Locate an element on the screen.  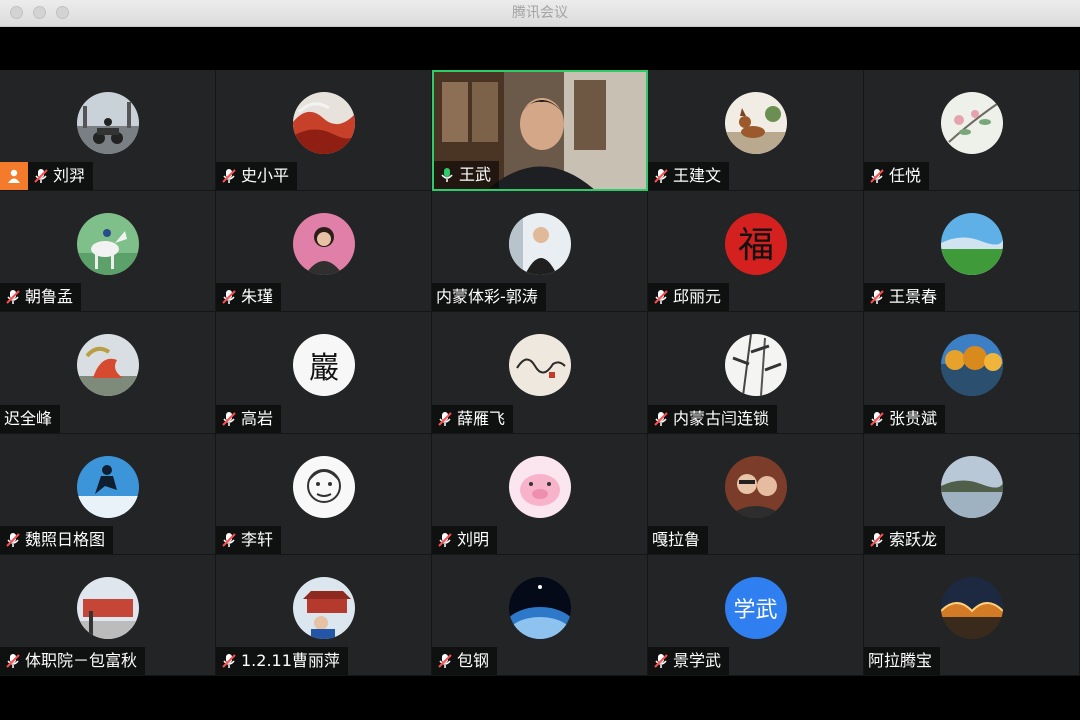
participant-tile: 1.2.11曹丽萍 is located at coordinates (324, 615).